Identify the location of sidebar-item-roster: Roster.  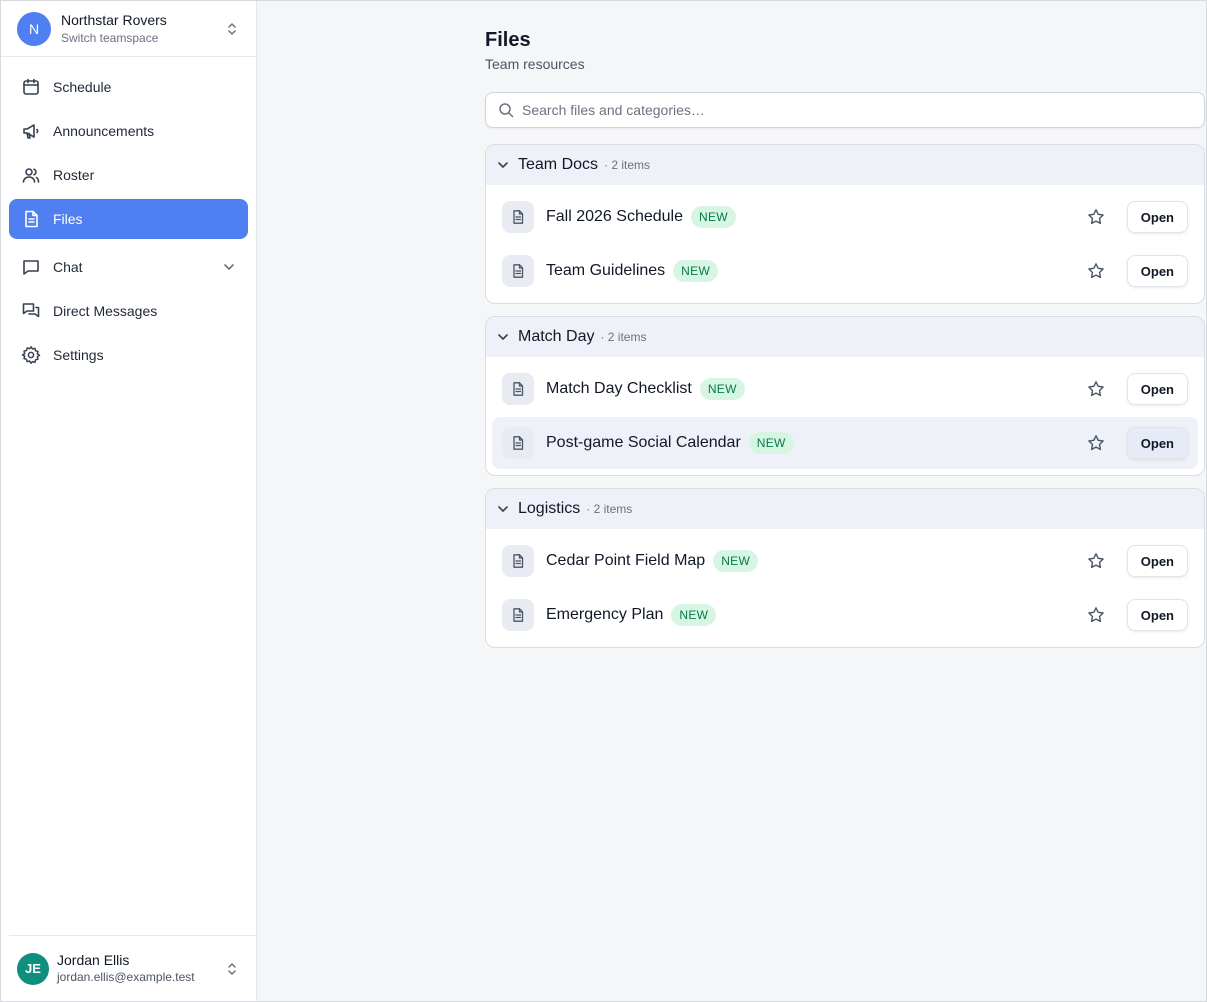
(128, 175).